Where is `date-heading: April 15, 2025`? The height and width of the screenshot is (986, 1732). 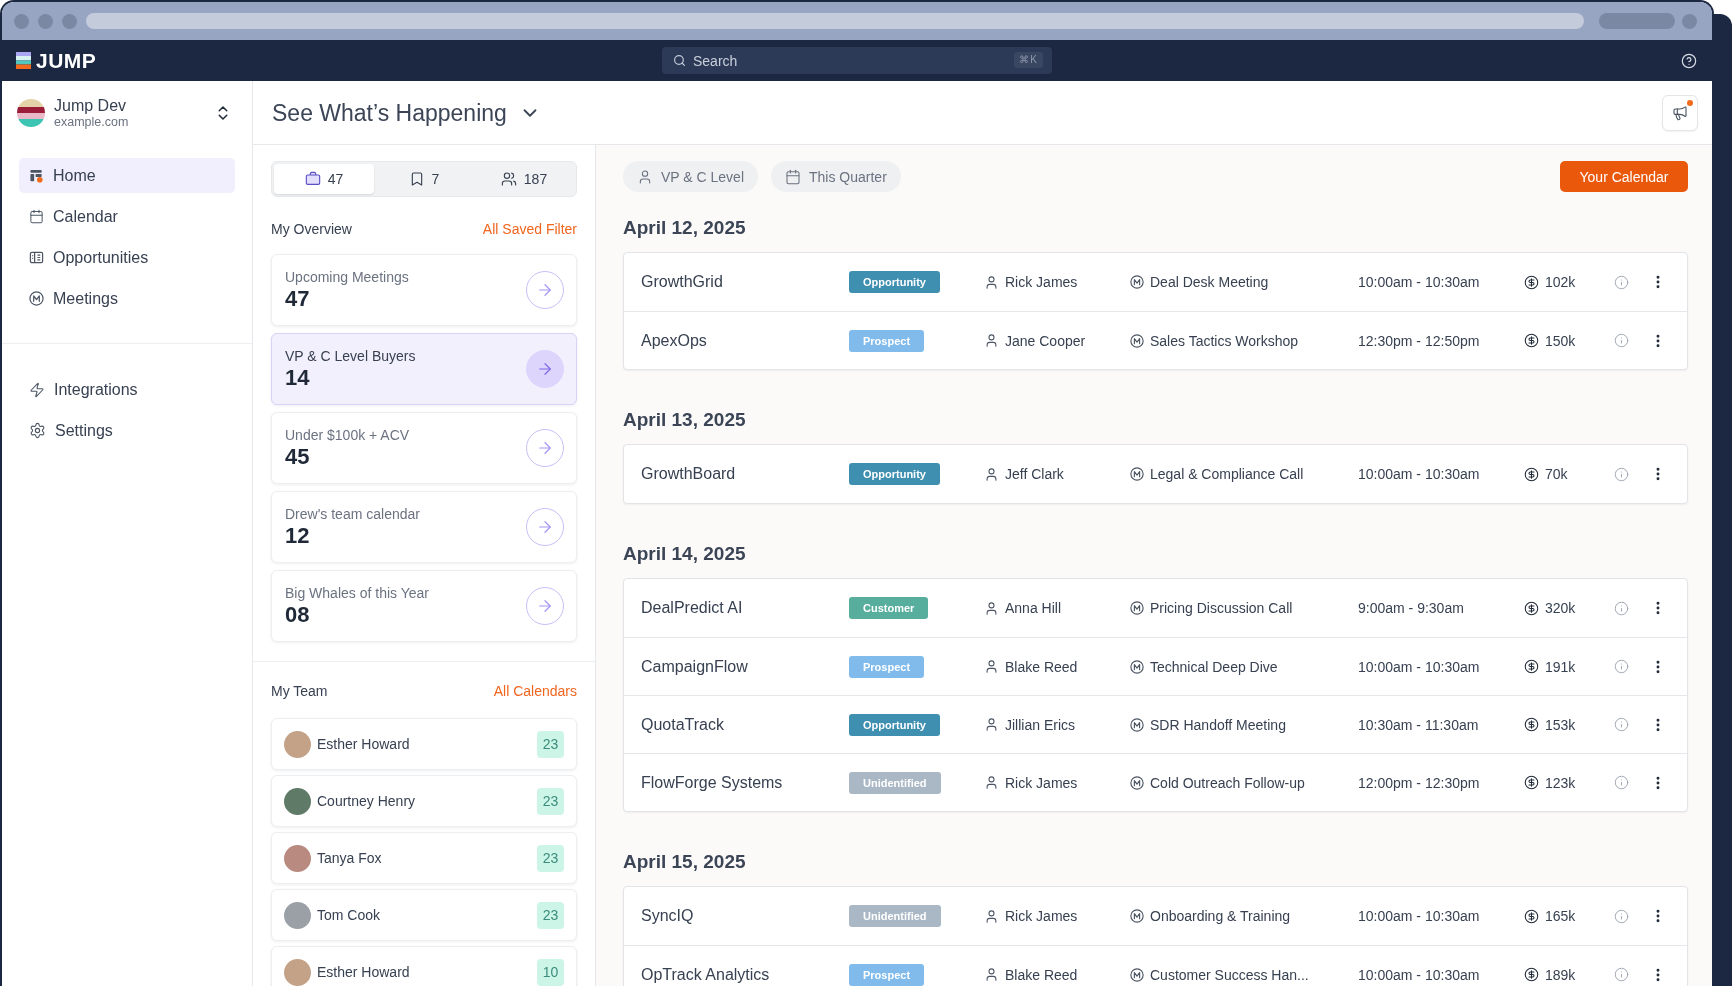 date-heading: April 15, 2025 is located at coordinates (685, 862).